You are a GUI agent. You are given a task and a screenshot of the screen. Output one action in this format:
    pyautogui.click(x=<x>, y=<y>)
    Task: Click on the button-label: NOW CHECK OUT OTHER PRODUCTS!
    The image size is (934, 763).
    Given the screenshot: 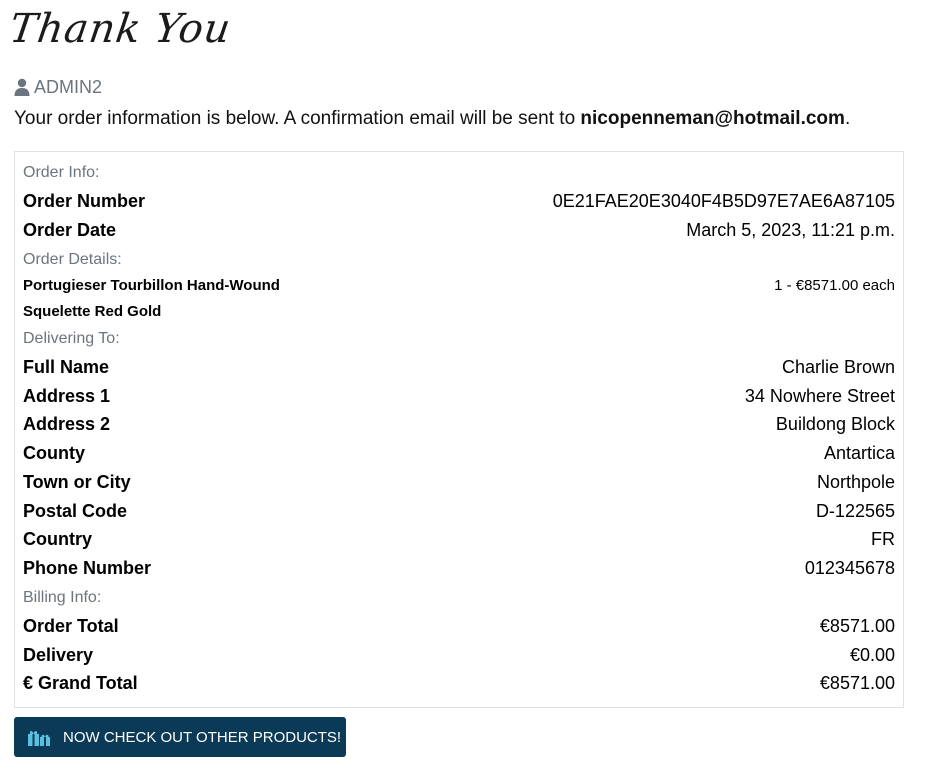 What is the action you would take?
    pyautogui.click(x=202, y=737)
    